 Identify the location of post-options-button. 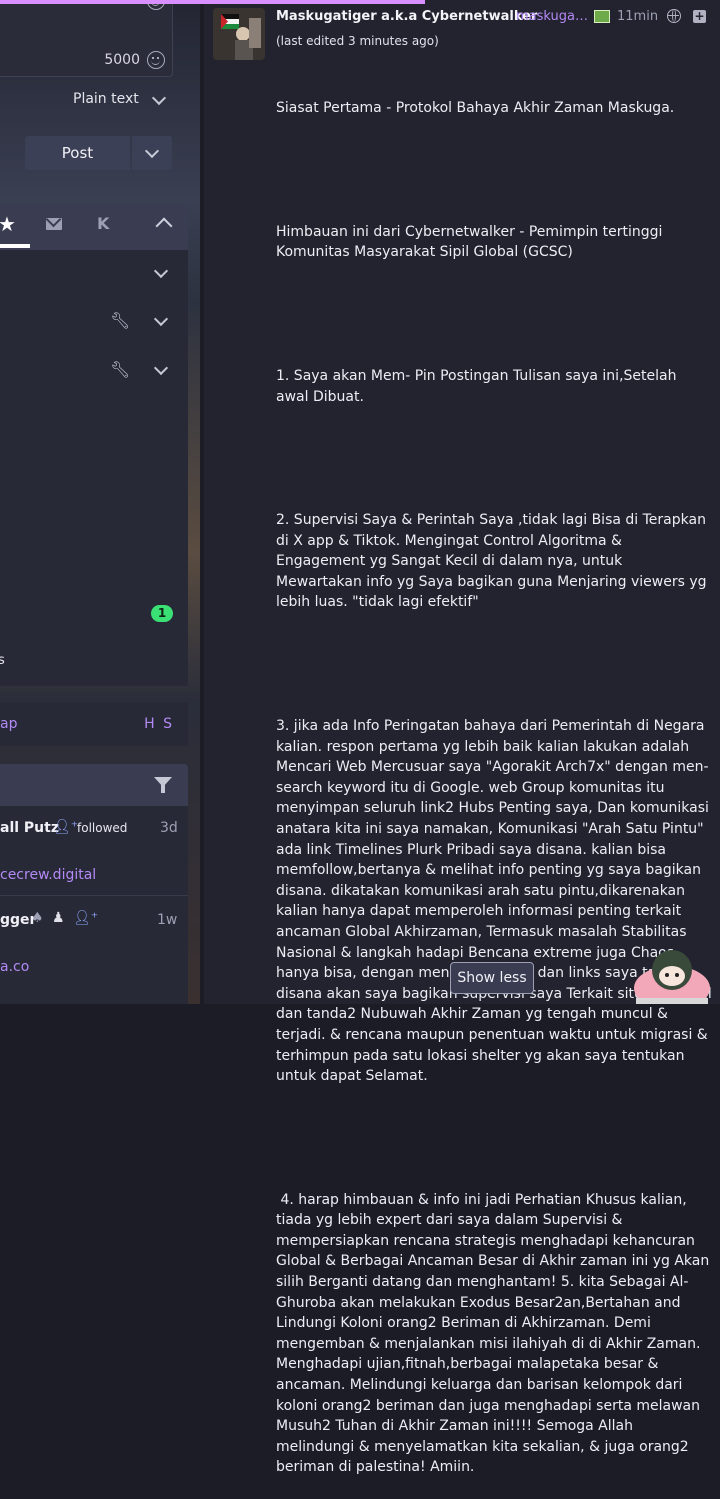
(152, 153).